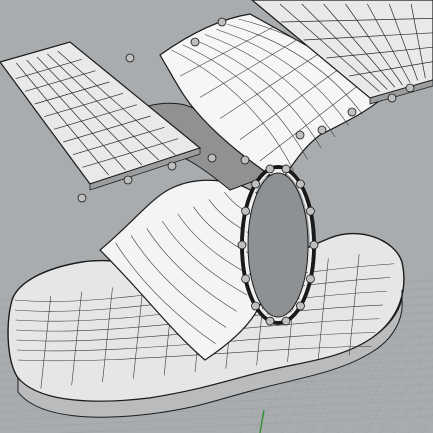 The width and height of the screenshot is (433, 433). Describe the element at coordinates (278, 245) in the screenshot. I see `ring-inner-void` at that location.